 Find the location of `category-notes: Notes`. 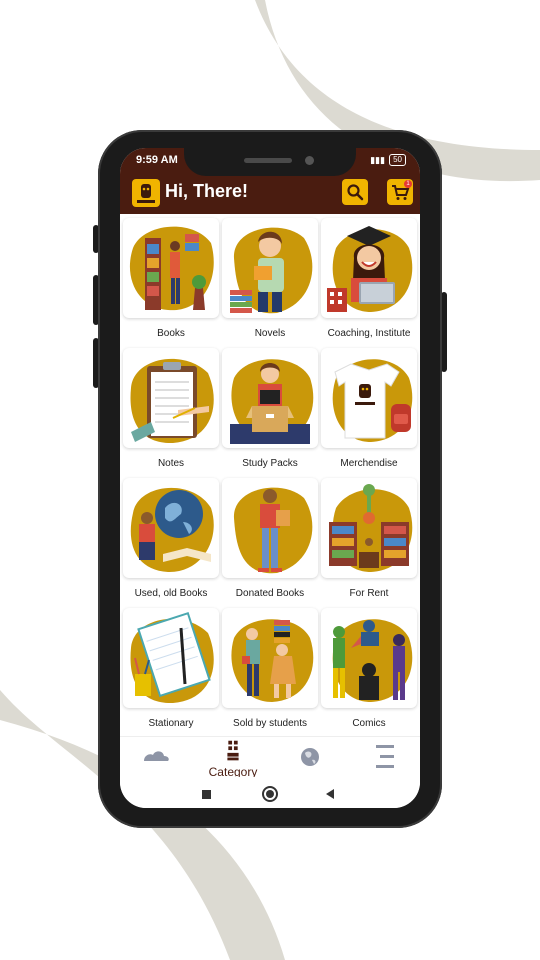

category-notes: Notes is located at coordinates (171, 410).